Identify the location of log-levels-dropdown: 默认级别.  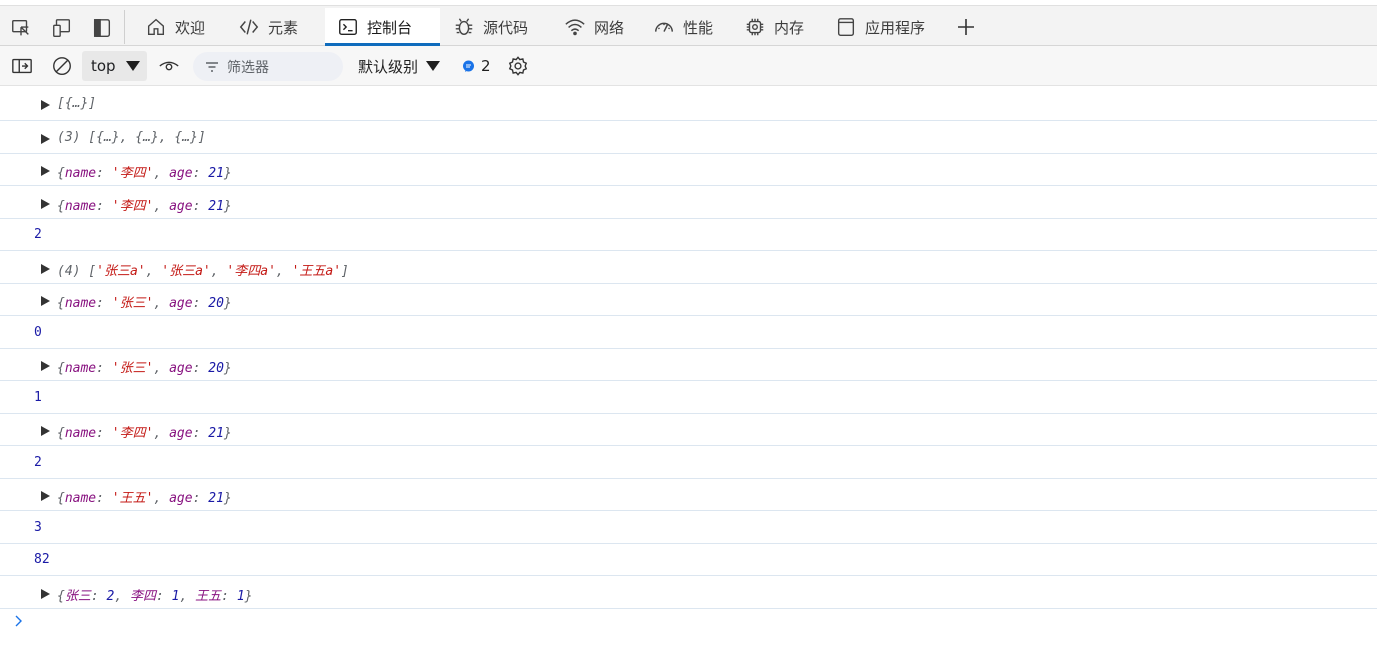
(399, 66).